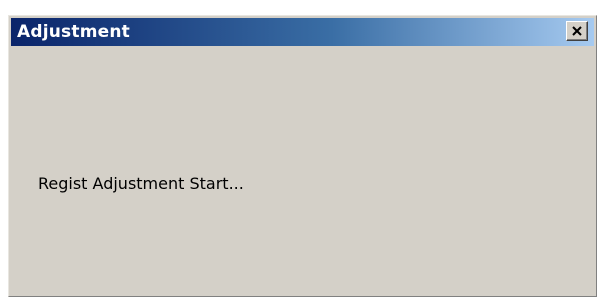 The image size is (610, 299). What do you see at coordinates (73, 32) in the screenshot?
I see `window-title: Adjustment` at bounding box center [73, 32].